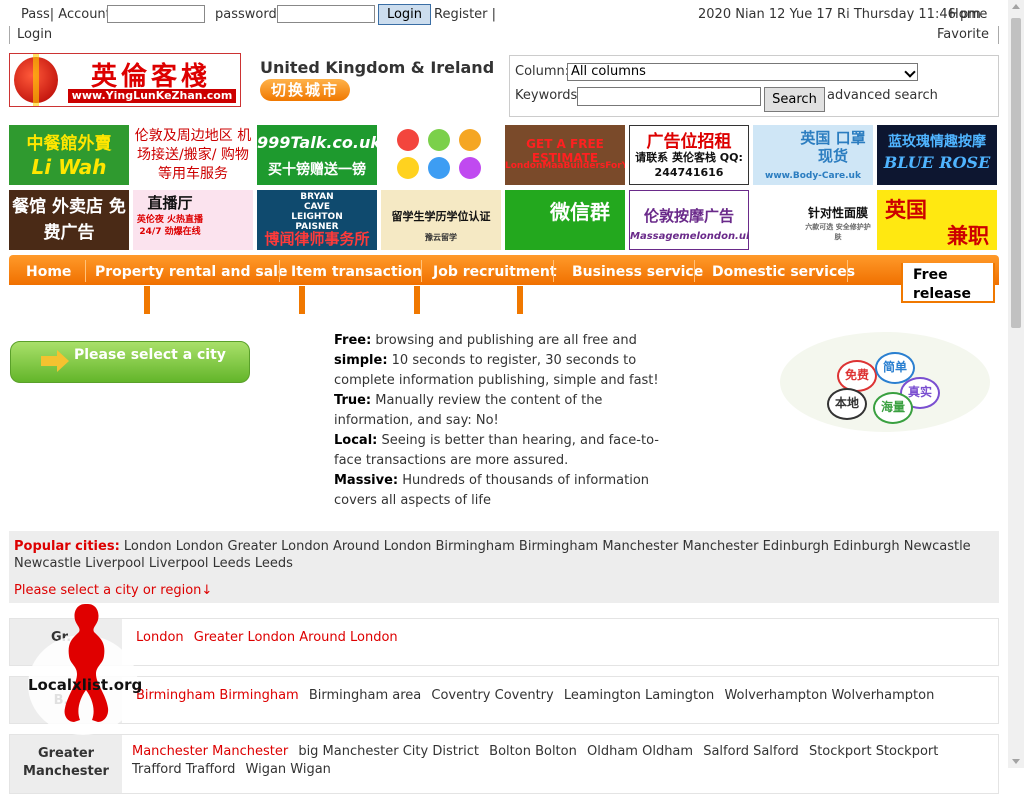 This screenshot has width=1024, height=794. Describe the element at coordinates (1016, 6) in the screenshot. I see `scroll-up-icon` at that location.